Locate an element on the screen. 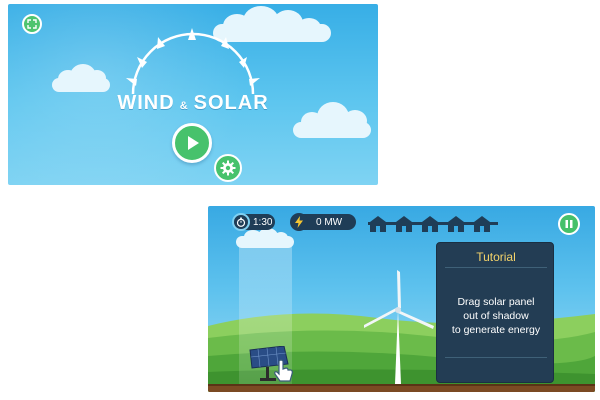  shadow-cloud is located at coordinates (266, 238).